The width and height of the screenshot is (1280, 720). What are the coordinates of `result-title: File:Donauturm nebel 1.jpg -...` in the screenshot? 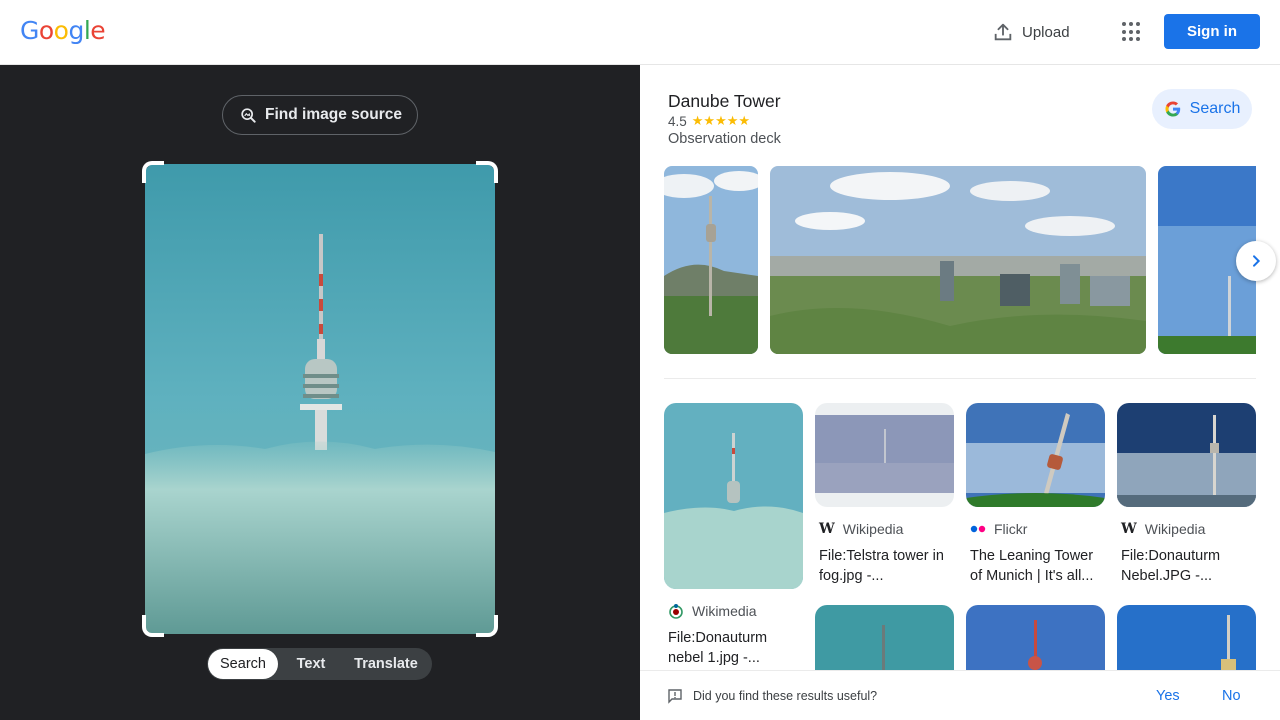 It's located at (734, 648).